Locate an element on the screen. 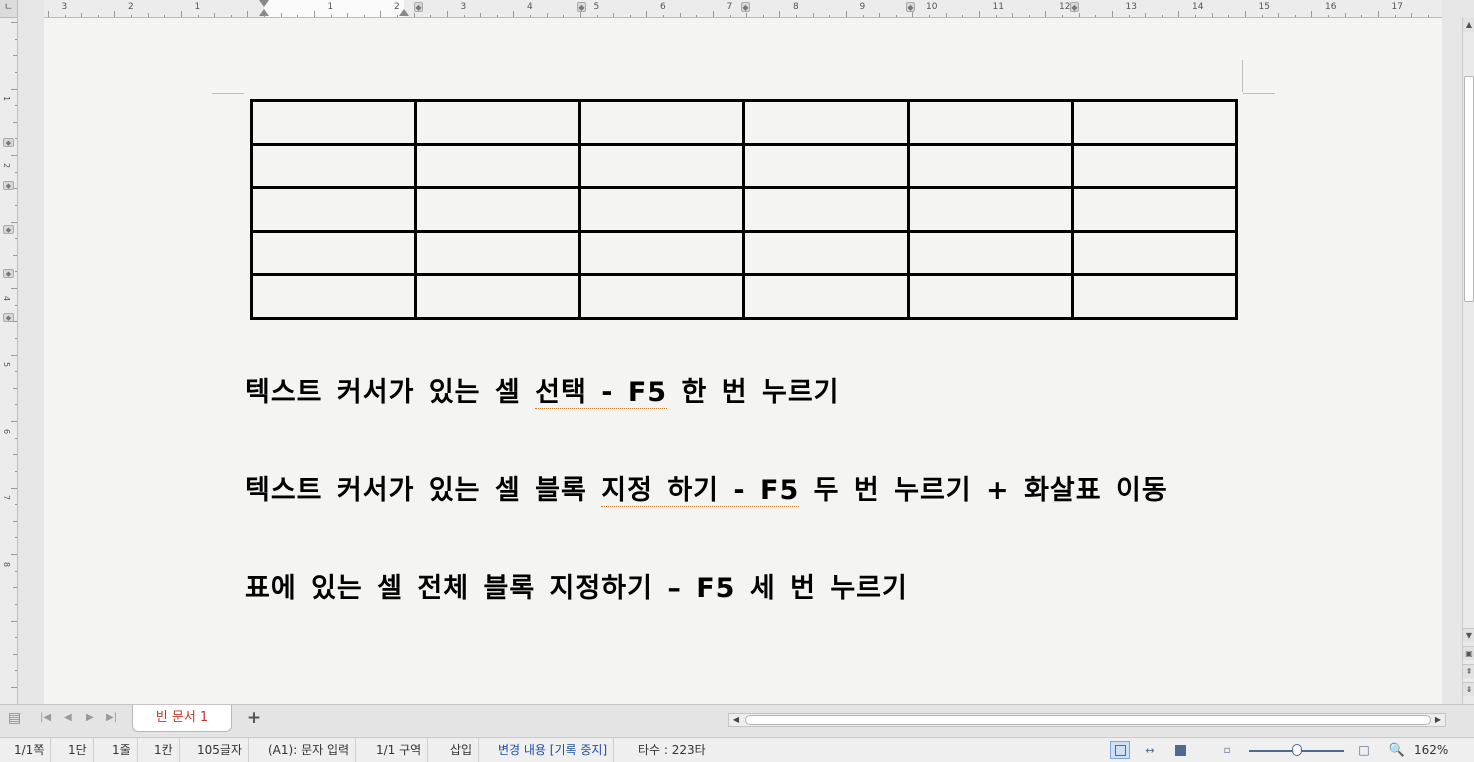 Image resolution: width=1474 pixels, height=762 pixels. scroll-down-arrow-icon: ▼ is located at coordinates (1468, 635).